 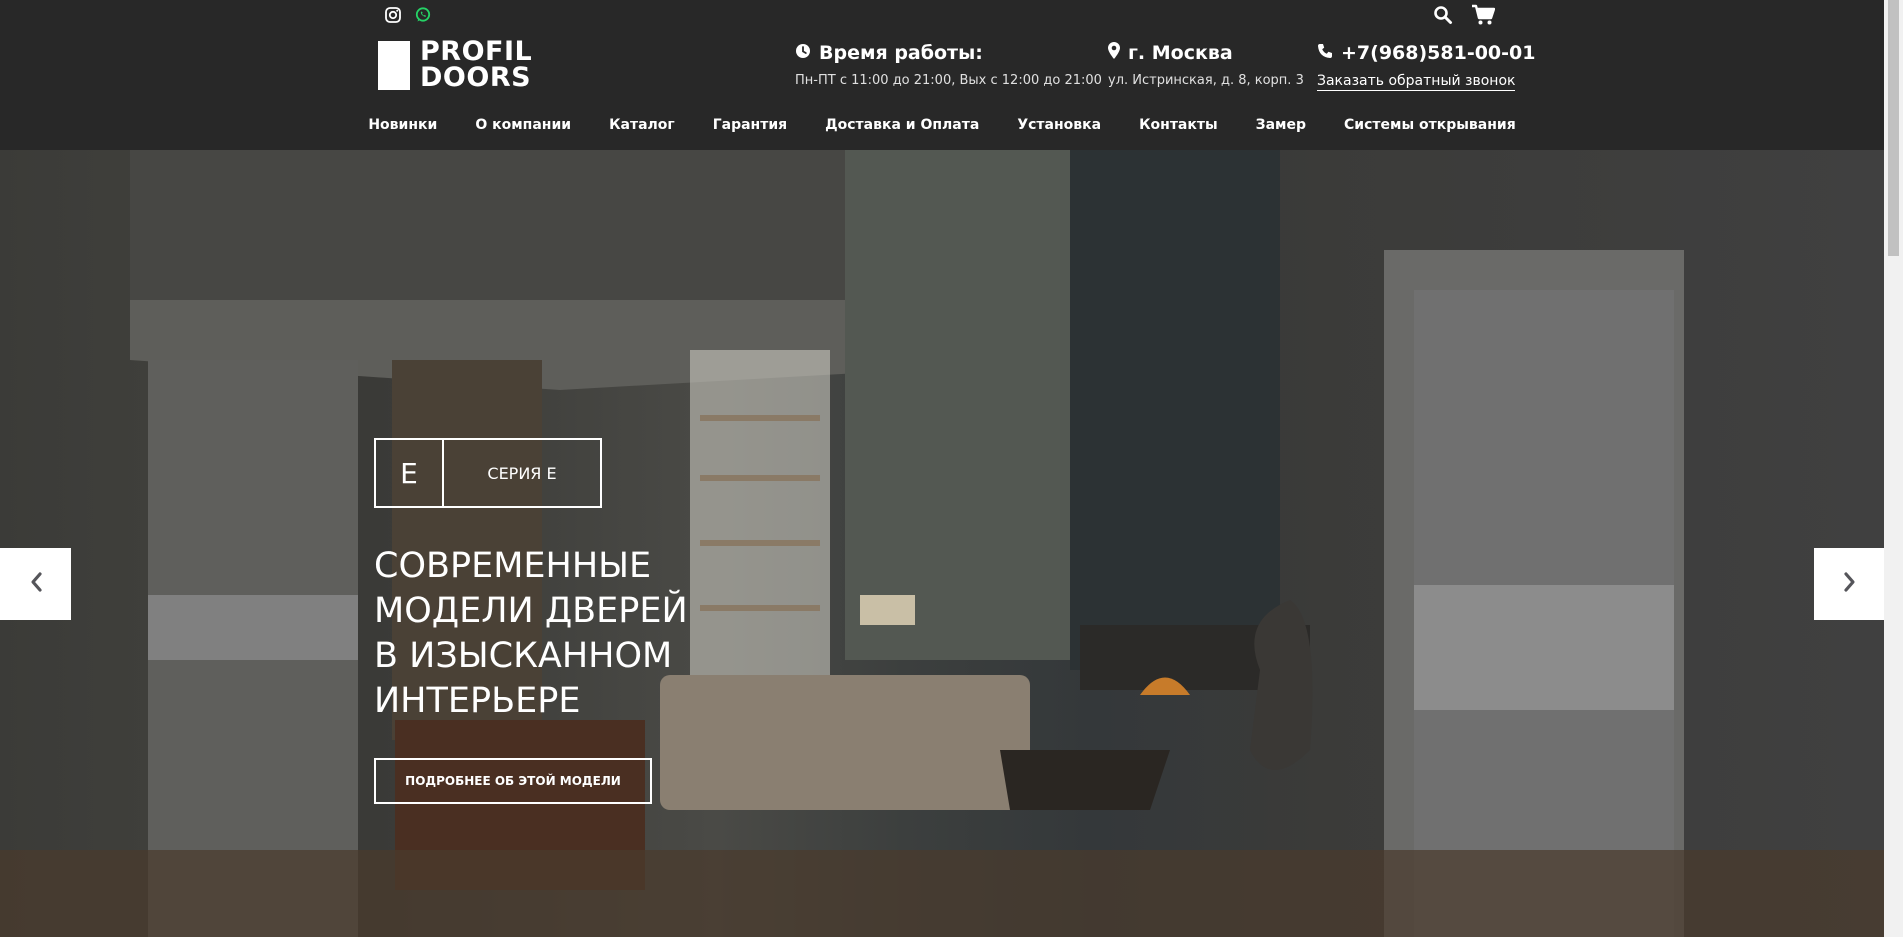 I want to click on instagram-icon, so click(x=393, y=15).